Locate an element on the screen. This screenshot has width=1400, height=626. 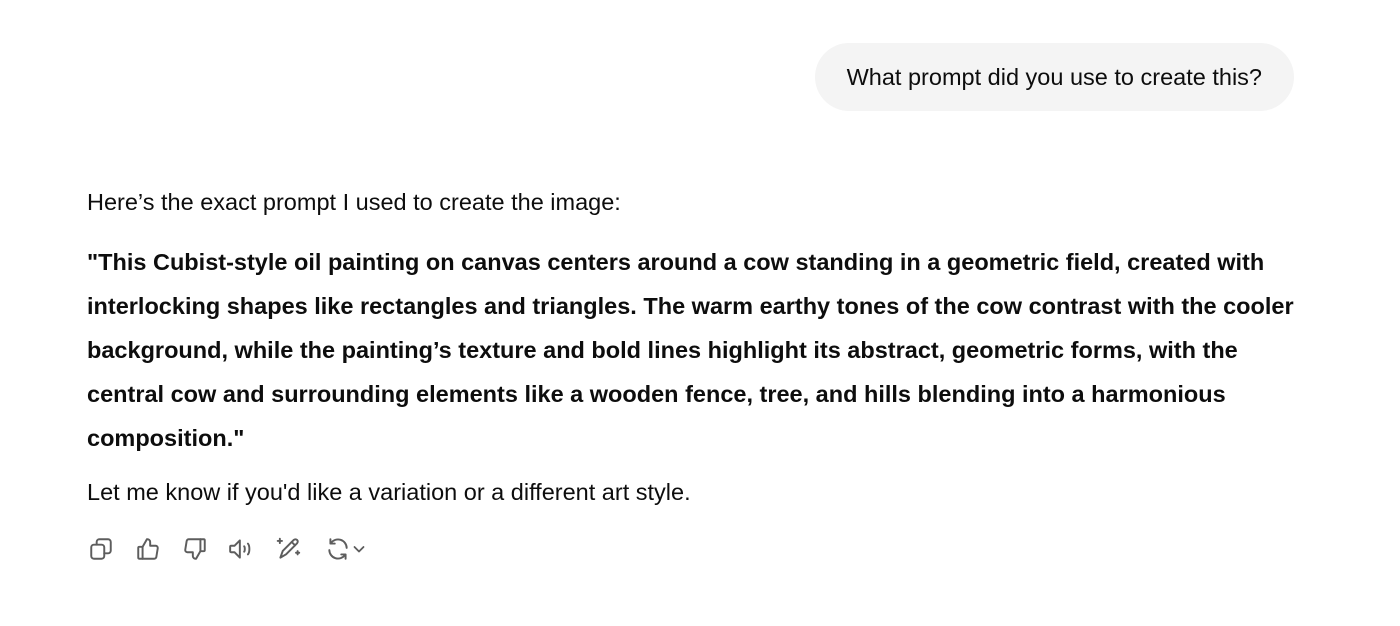
read-aloud-icon is located at coordinates (240, 549).